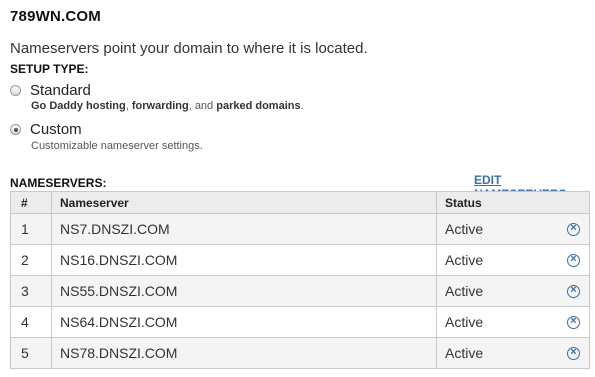 The height and width of the screenshot is (377, 595). What do you see at coordinates (56, 129) in the screenshot?
I see `custom-label: Custom` at bounding box center [56, 129].